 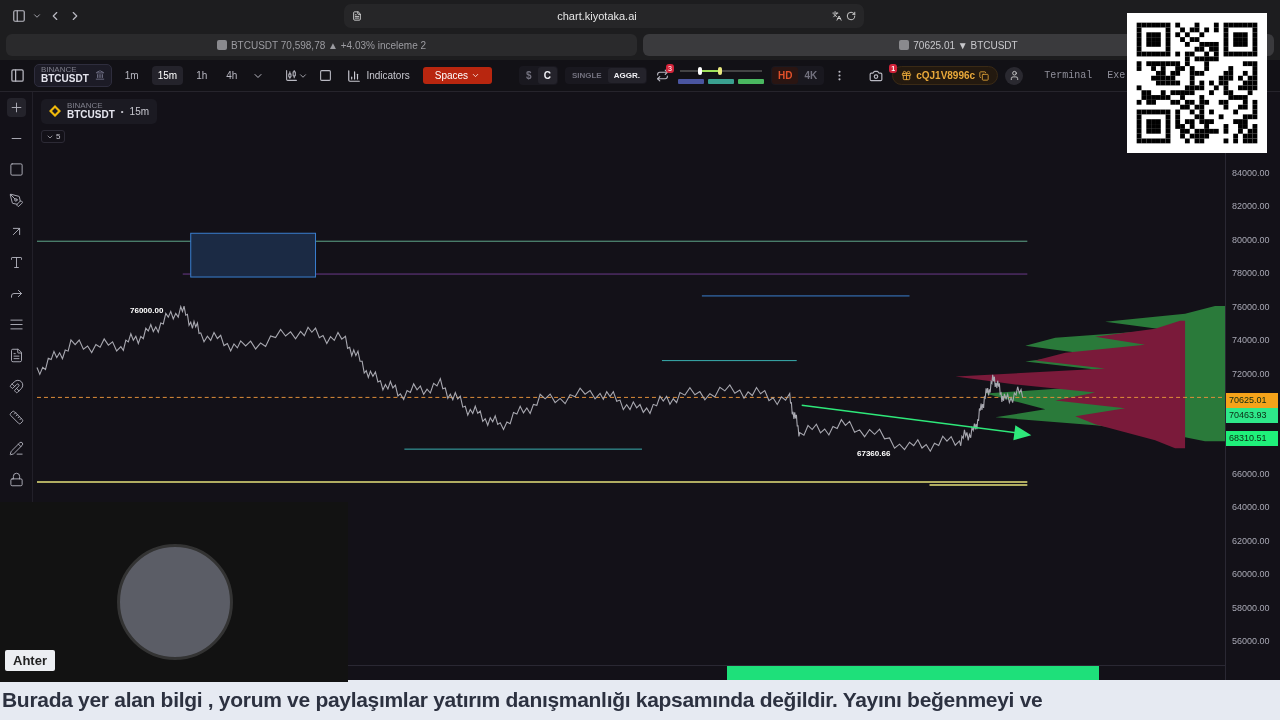 What do you see at coordinates (1252, 438) in the screenshot?
I see `price-tag: 68310.51` at bounding box center [1252, 438].